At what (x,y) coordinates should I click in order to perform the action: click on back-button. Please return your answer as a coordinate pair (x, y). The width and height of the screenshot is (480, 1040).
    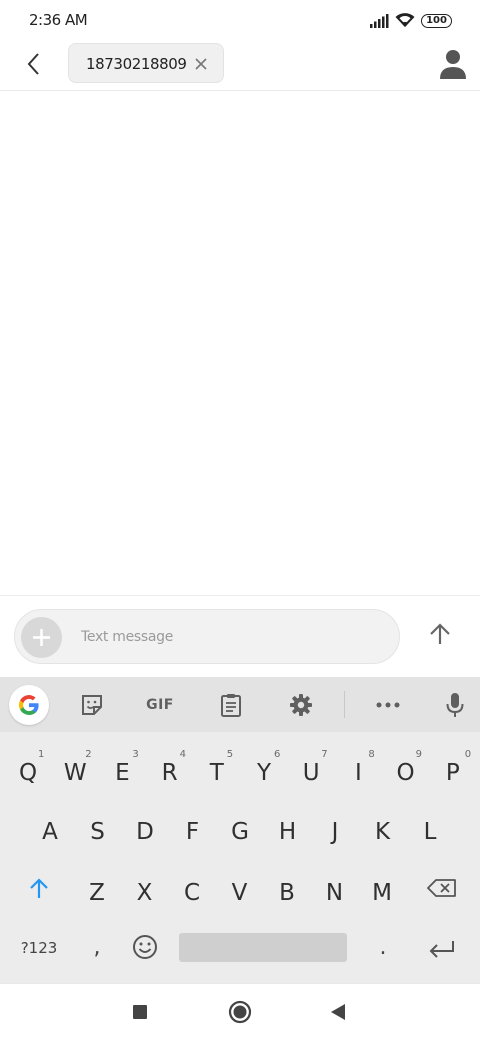
    Looking at the image, I should click on (34, 64).